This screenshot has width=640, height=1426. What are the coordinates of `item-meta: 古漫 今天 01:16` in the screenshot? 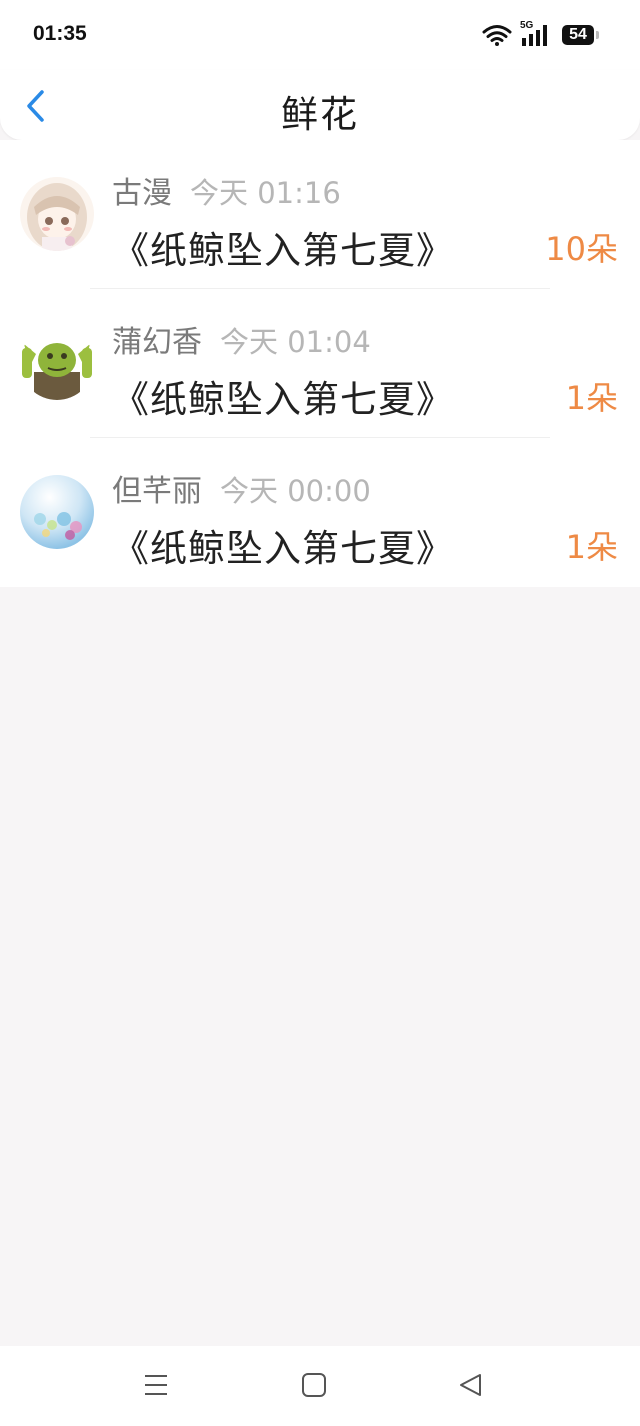 It's located at (226, 190).